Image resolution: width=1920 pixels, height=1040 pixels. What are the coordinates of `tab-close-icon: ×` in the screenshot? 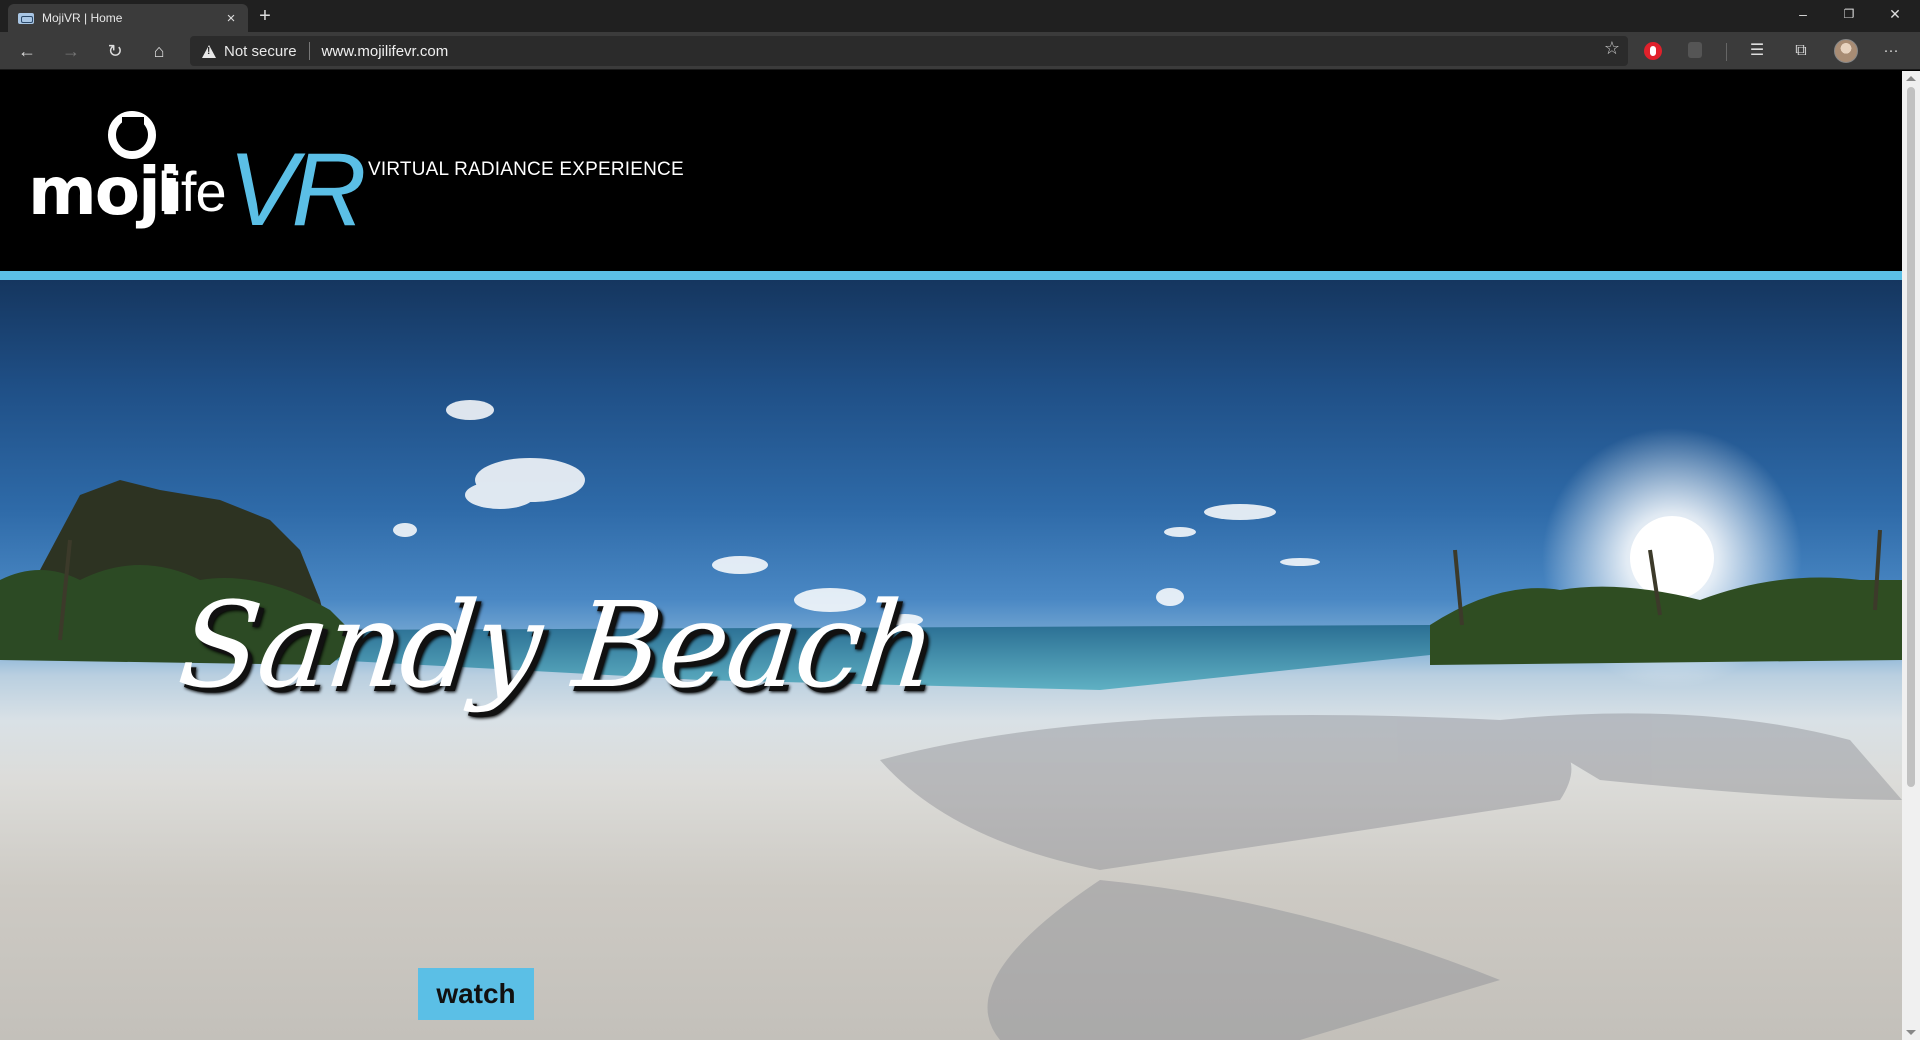 It's located at (231, 18).